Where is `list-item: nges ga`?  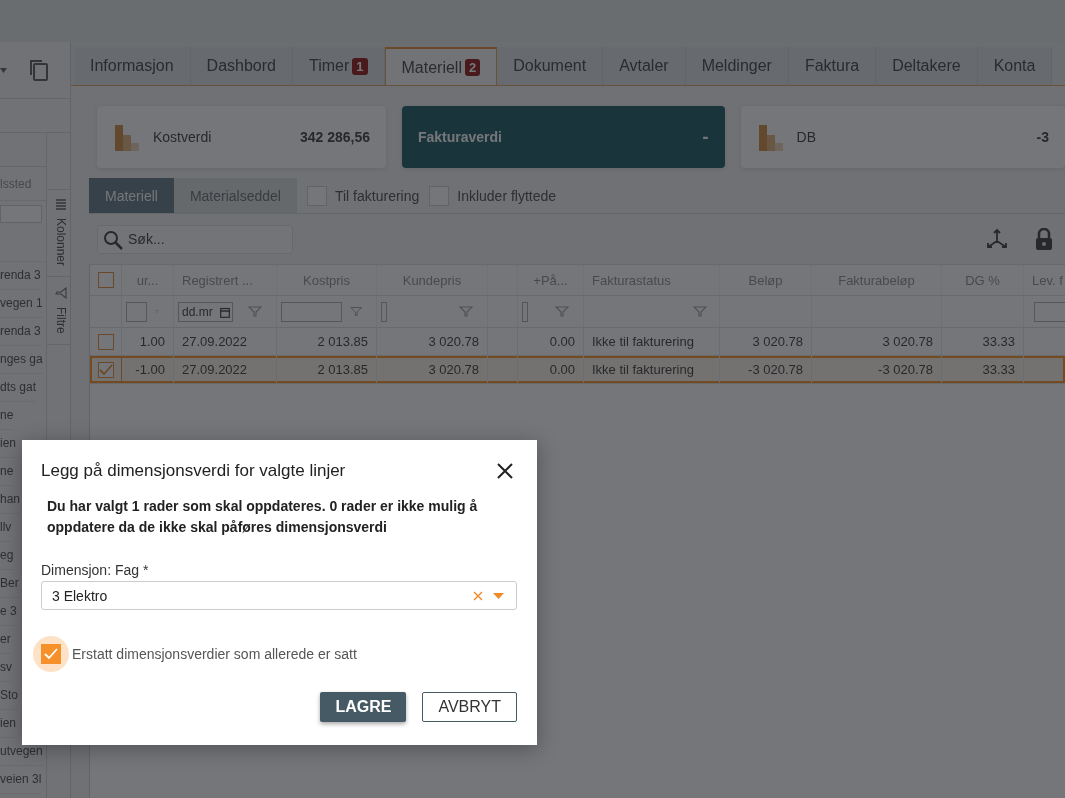 list-item: nges ga is located at coordinates (21, 360).